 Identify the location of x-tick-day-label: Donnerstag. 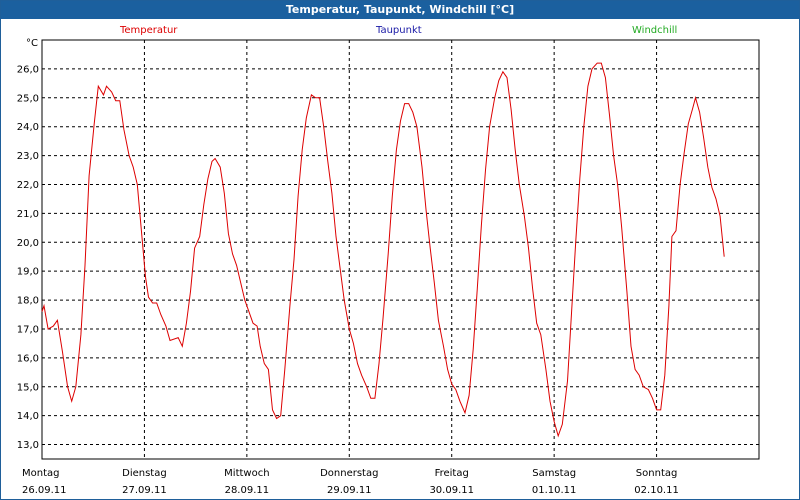
(349, 473).